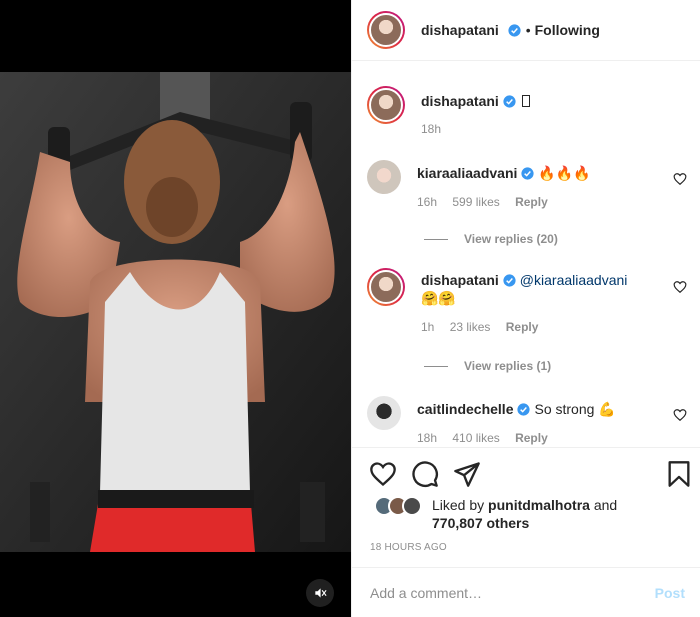  I want to click on comment-likes: 410 likes, so click(475, 438).